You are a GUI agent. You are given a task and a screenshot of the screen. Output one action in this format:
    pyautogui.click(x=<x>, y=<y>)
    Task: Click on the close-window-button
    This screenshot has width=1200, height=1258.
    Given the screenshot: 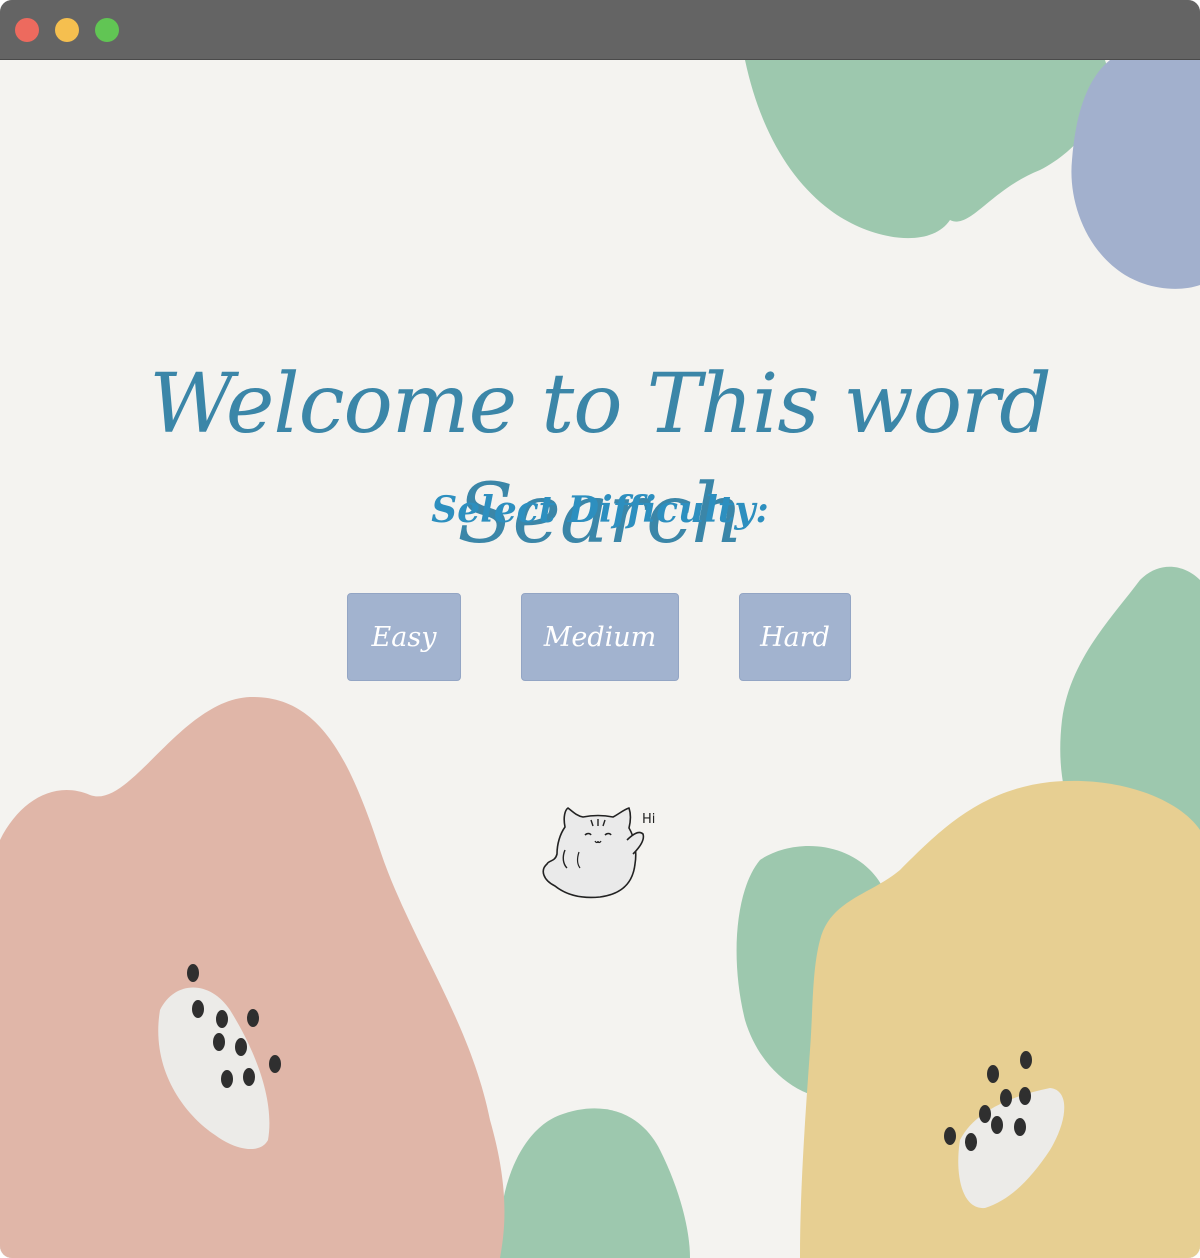 What is the action you would take?
    pyautogui.click(x=27, y=30)
    